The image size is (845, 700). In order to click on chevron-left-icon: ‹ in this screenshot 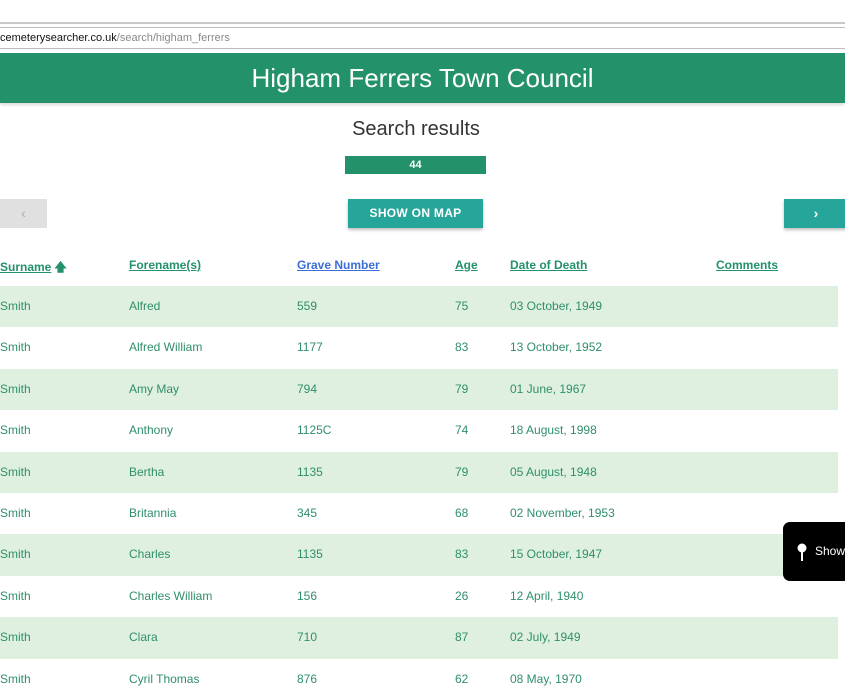, I will do `click(23, 213)`.